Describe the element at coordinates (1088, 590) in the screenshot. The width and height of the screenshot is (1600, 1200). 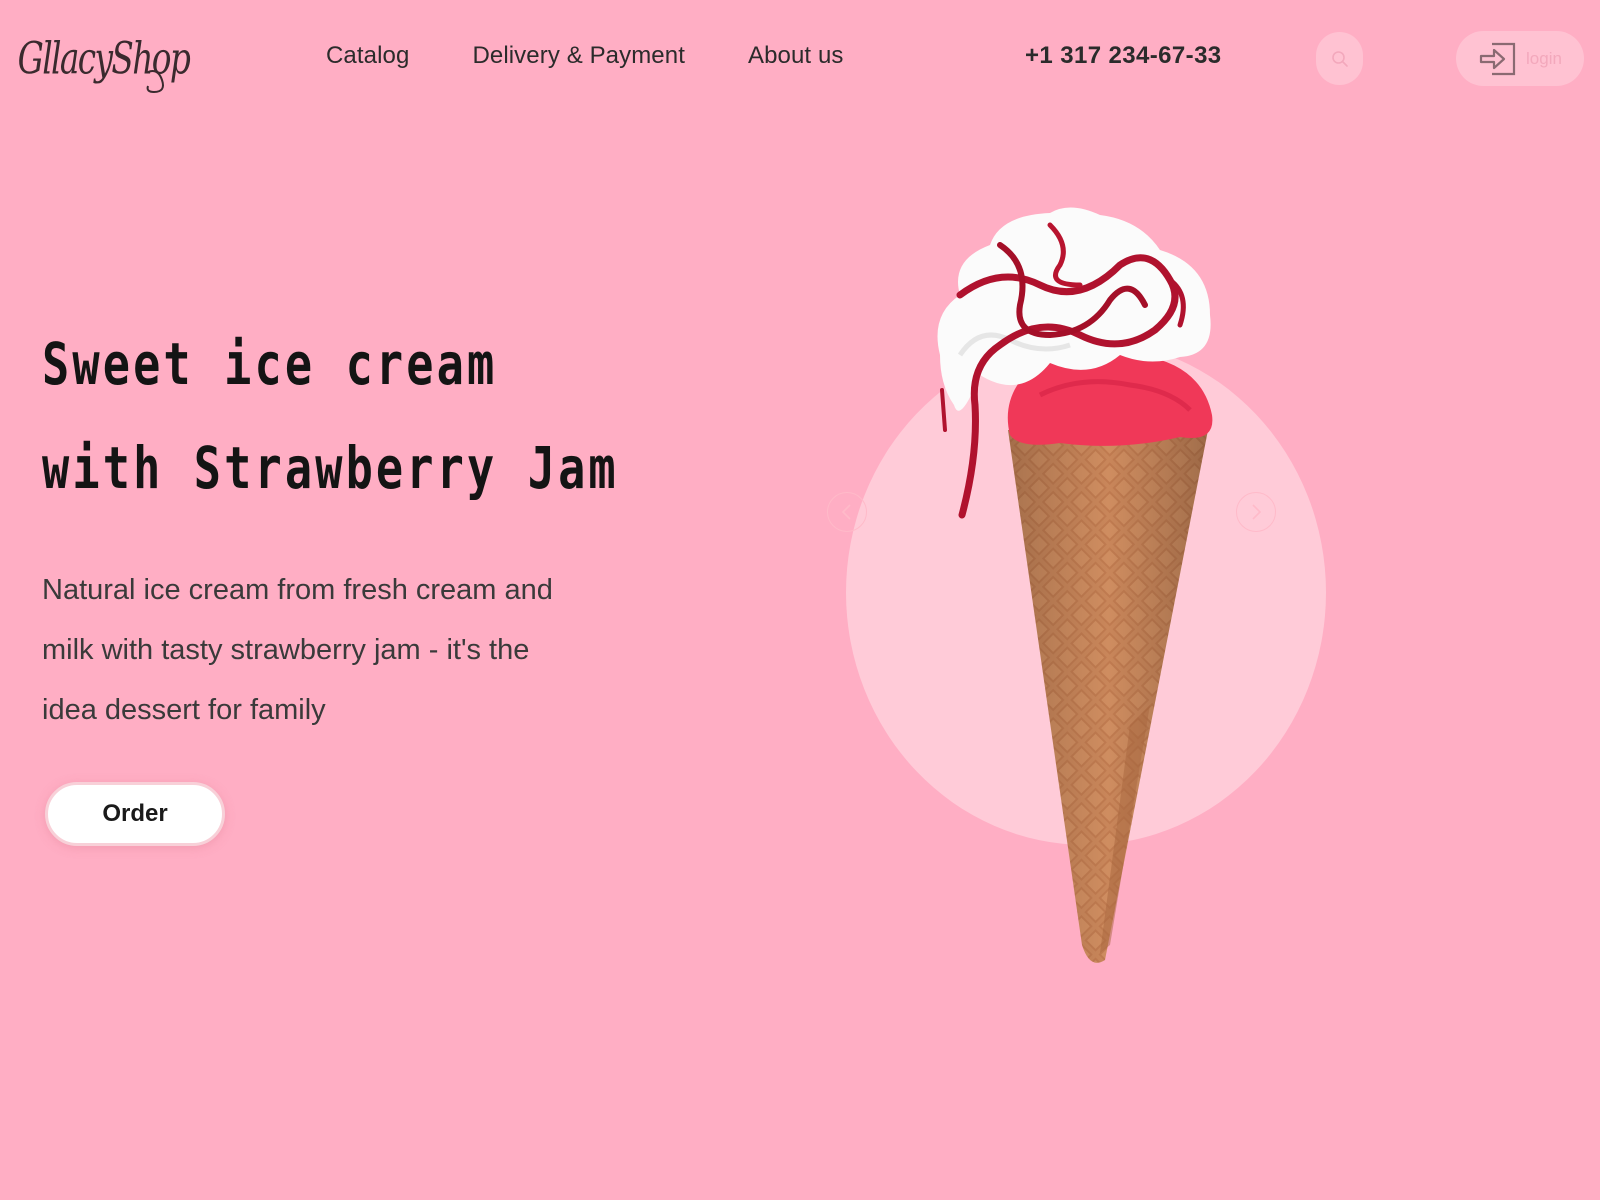
I see `ice-cream-cone-image` at that location.